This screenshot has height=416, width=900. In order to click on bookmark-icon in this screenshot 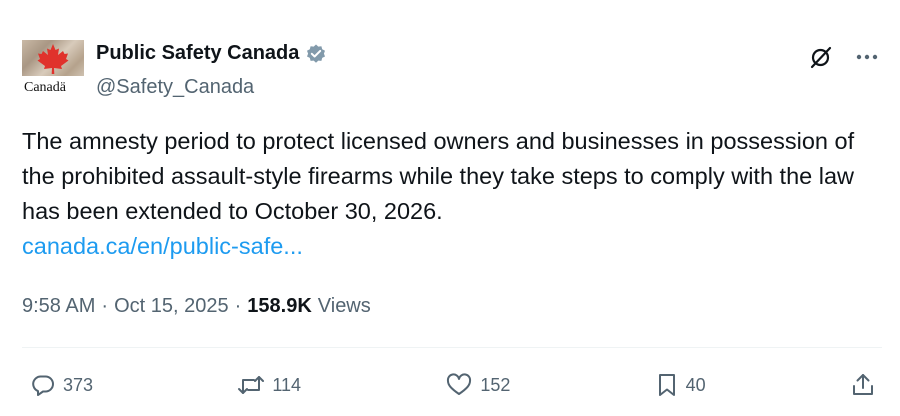, I will do `click(667, 385)`.